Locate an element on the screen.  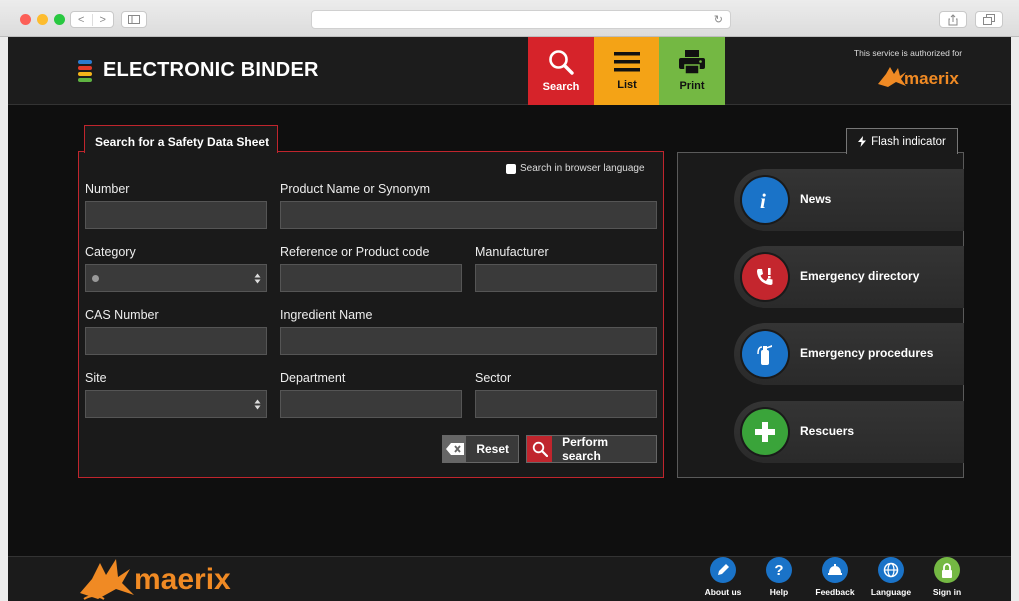
manufacturer-label: Manufacturer is located at coordinates (512, 252).